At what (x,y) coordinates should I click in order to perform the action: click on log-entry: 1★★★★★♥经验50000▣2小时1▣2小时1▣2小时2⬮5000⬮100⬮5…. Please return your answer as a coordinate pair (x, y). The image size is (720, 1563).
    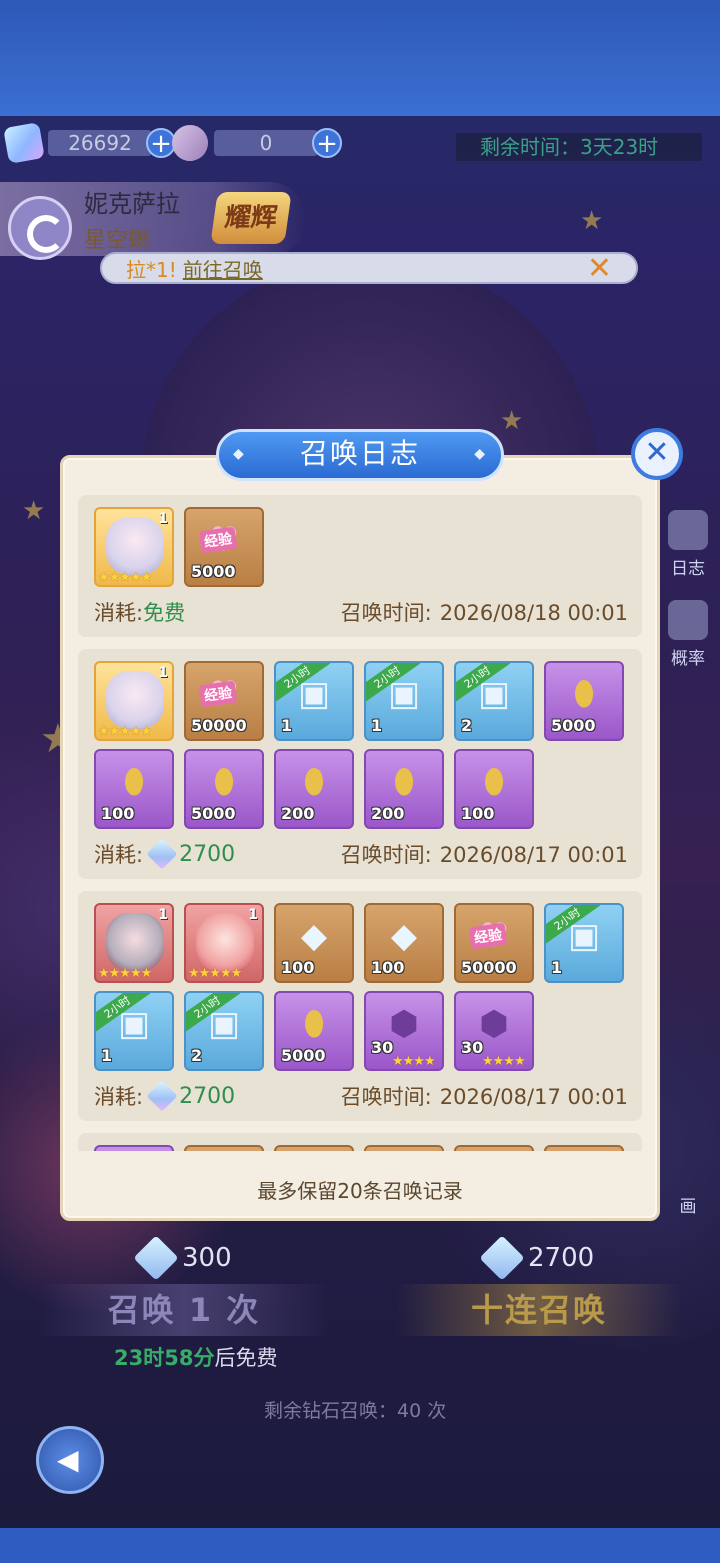
    Looking at the image, I should click on (360, 764).